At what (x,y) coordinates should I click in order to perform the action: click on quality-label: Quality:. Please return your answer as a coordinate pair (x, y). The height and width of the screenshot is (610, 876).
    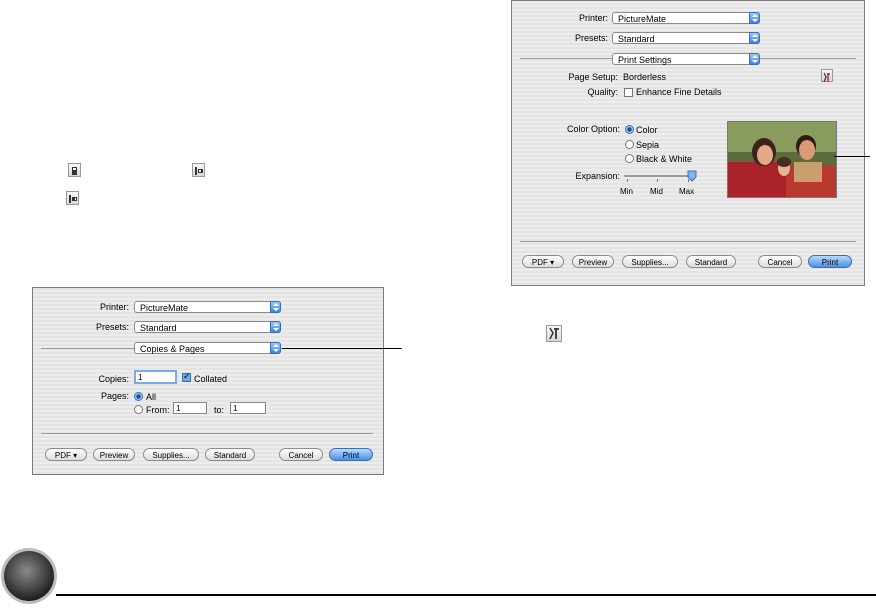
    Looking at the image, I should click on (602, 92).